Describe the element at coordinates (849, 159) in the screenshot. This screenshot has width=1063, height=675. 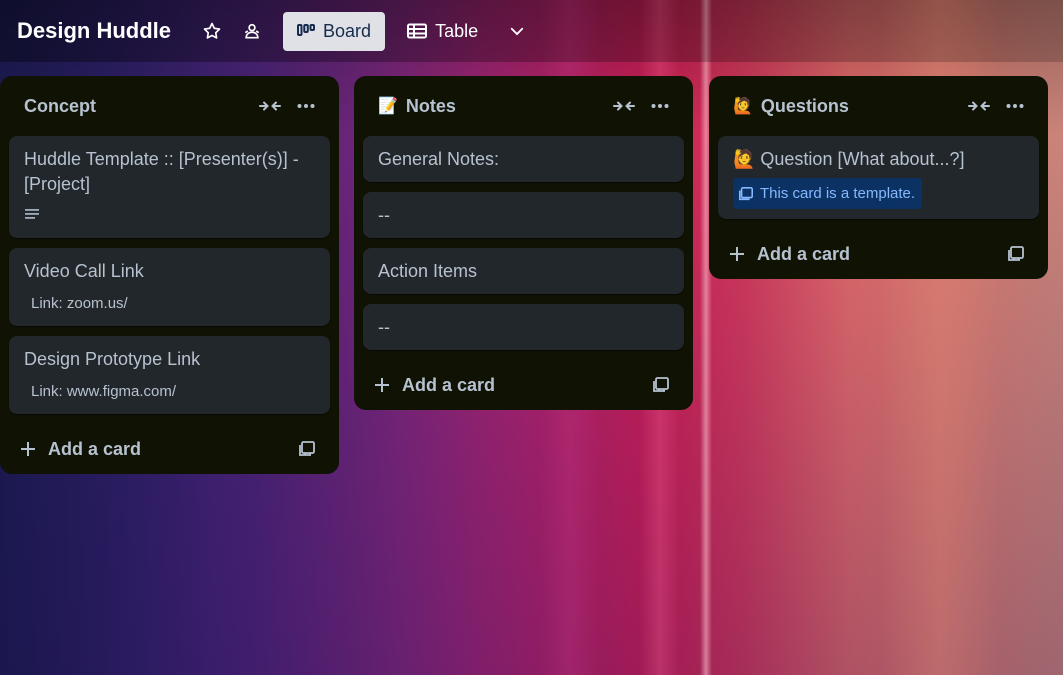
I see `card-title: 🙋 Question [What about...?]` at that location.